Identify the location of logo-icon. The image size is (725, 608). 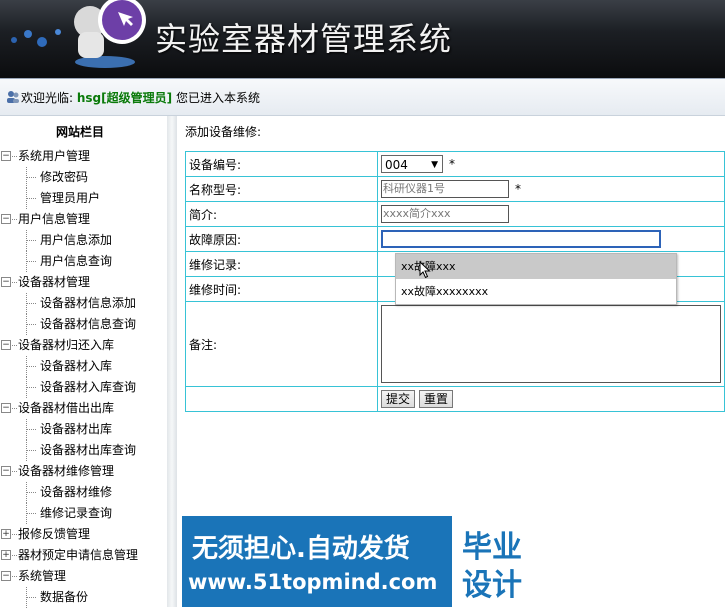
(105, 37).